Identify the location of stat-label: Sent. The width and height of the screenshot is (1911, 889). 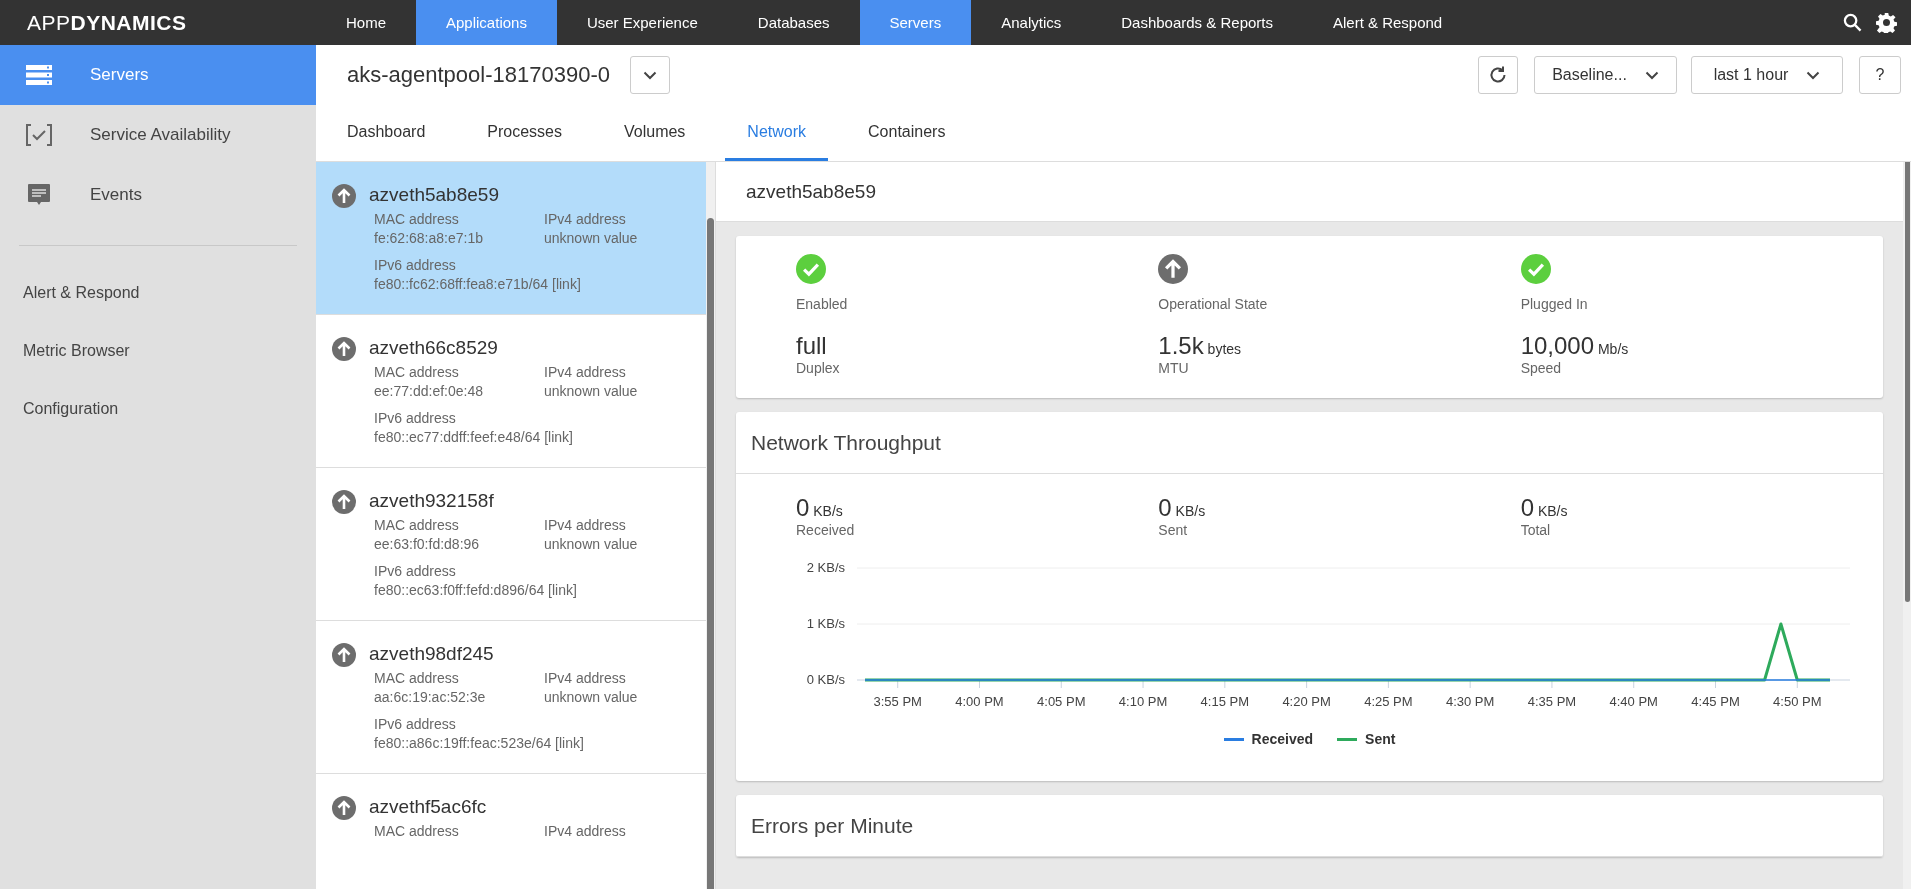
(1173, 530).